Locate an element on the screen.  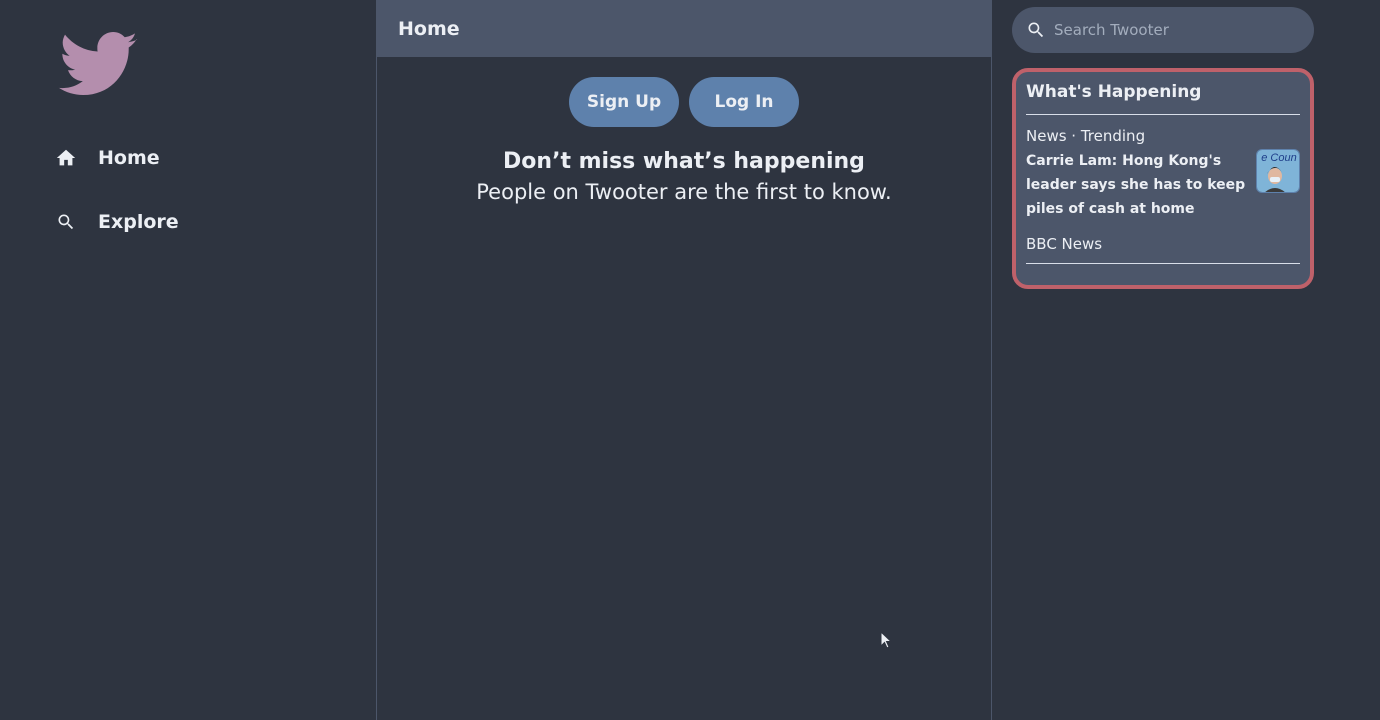
promo-subline: People on Twooter are the first to know. is located at coordinates (684, 192).